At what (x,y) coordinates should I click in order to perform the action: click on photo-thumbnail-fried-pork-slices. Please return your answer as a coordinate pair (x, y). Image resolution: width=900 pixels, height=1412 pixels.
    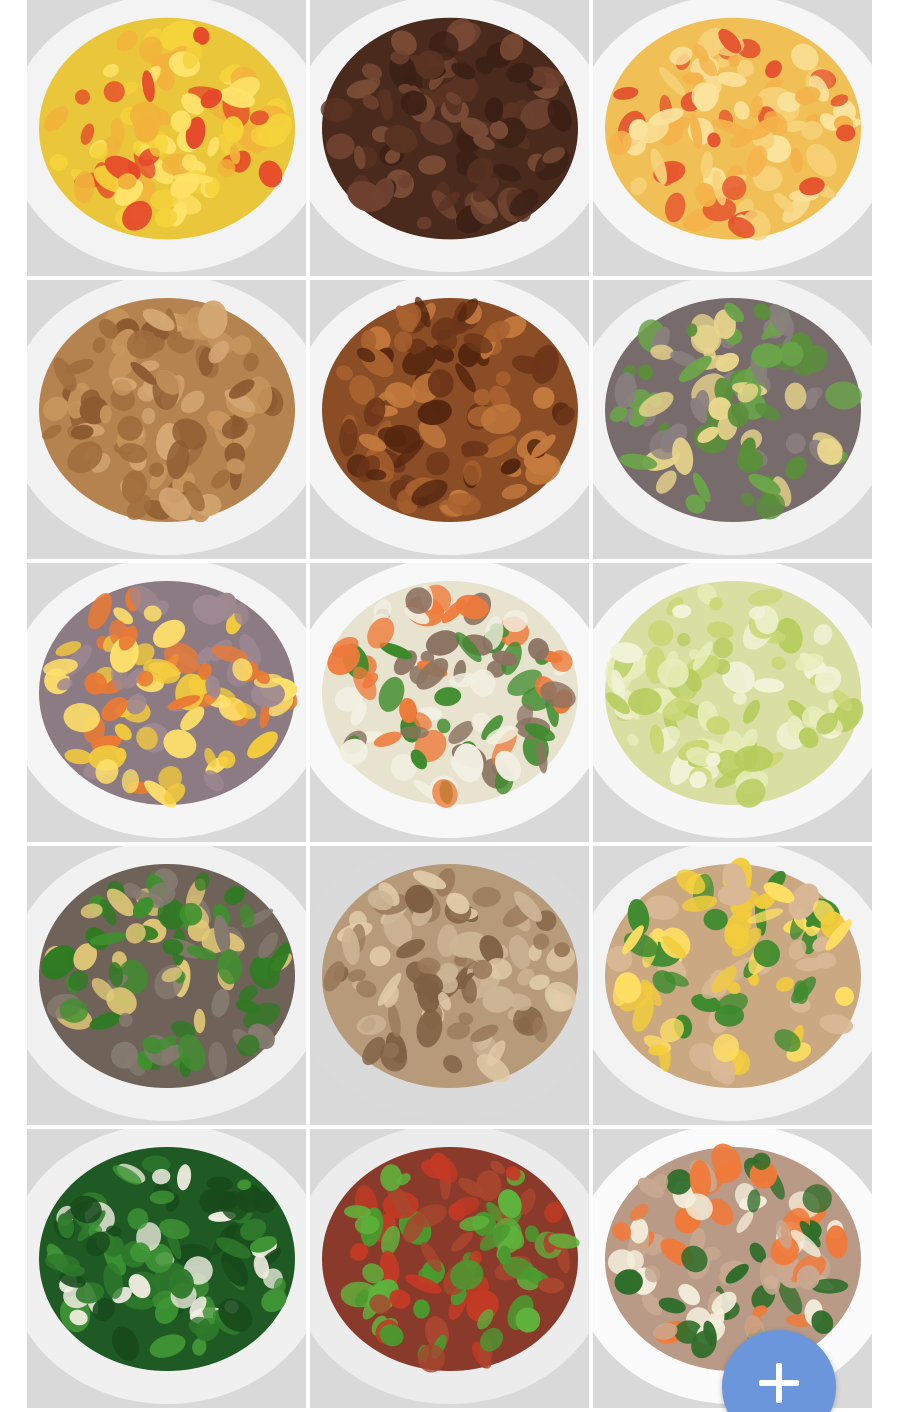
    Looking at the image, I should click on (449, 419).